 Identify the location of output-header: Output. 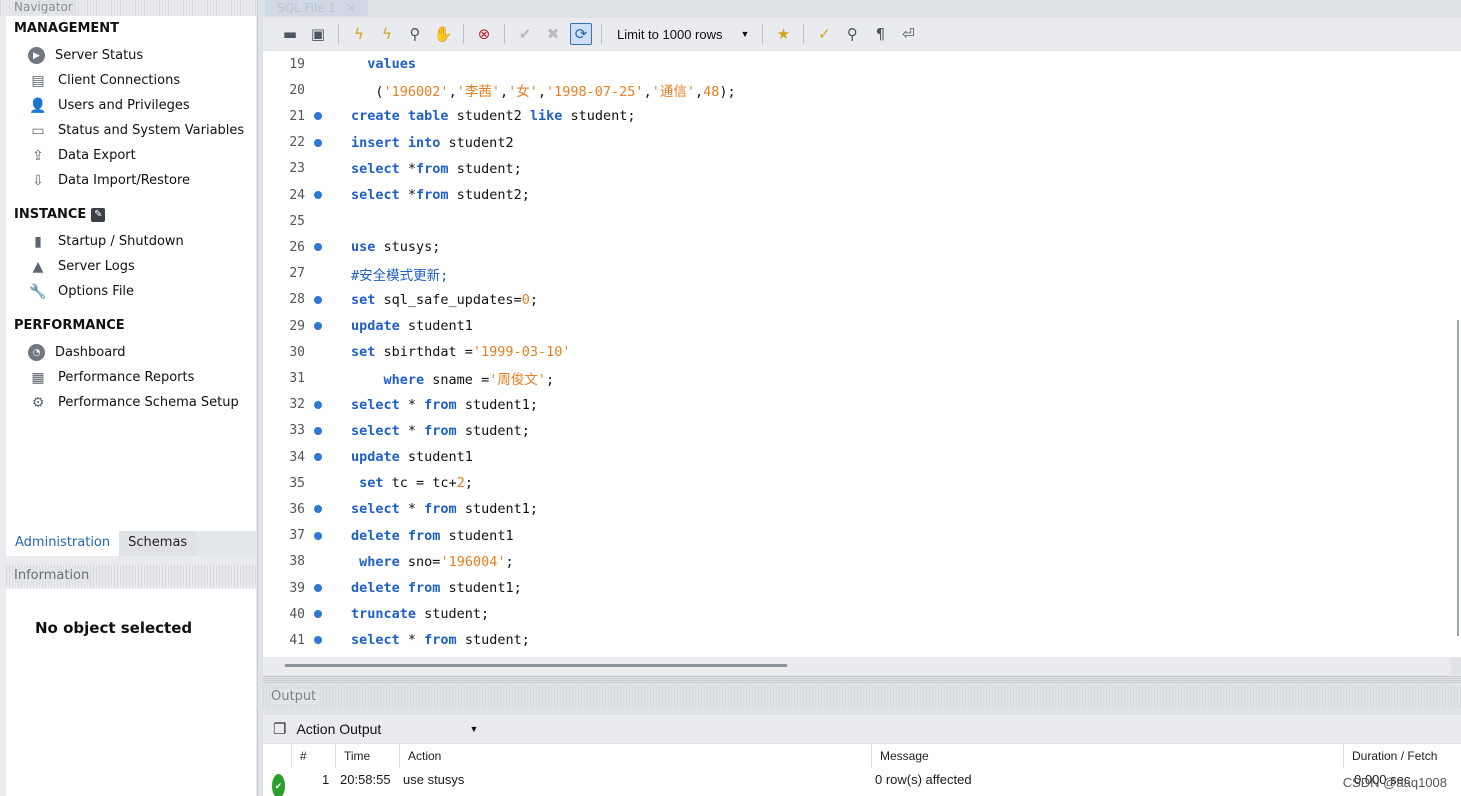
(862, 697).